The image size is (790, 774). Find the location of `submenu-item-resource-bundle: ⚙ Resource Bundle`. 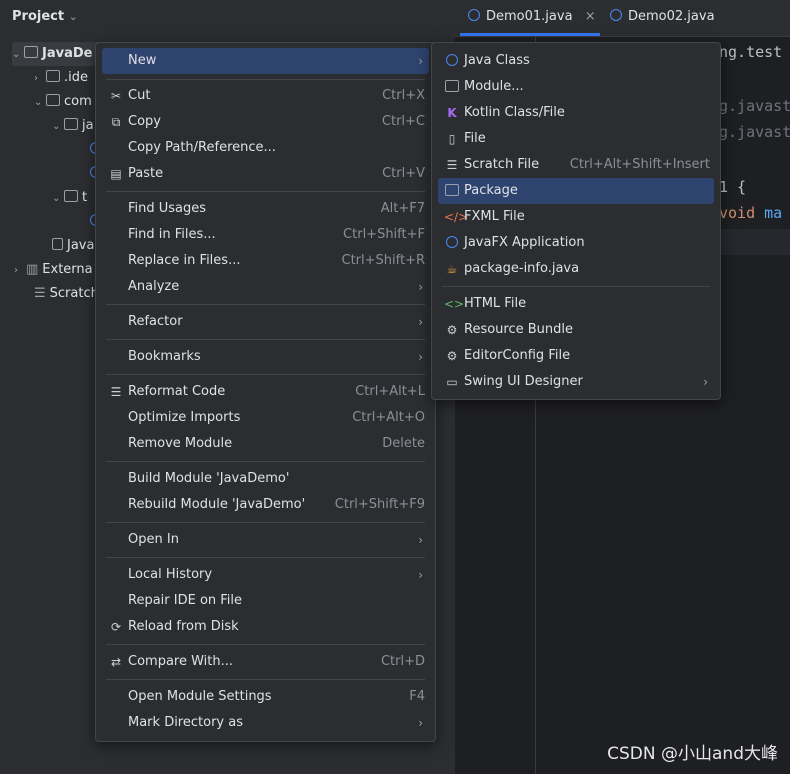

submenu-item-resource-bundle: ⚙ Resource Bundle is located at coordinates (576, 330).